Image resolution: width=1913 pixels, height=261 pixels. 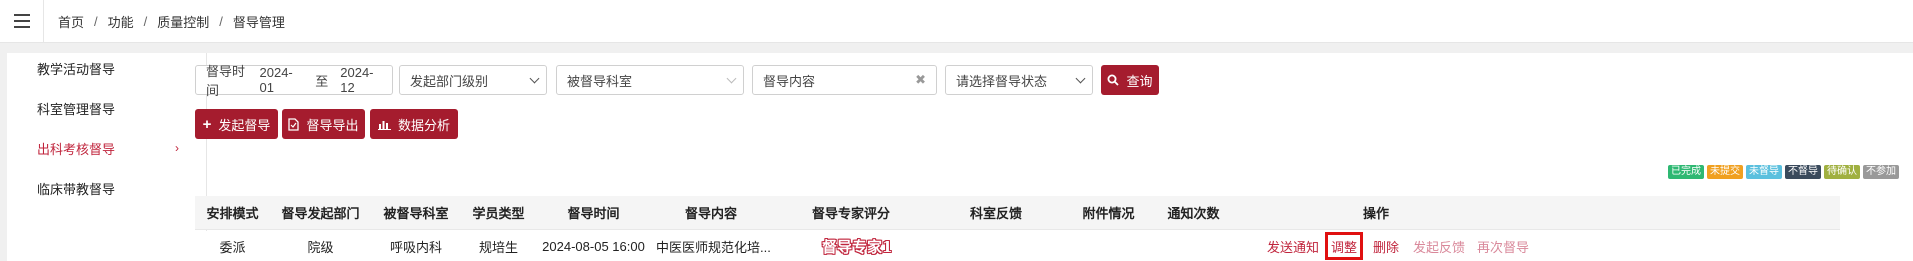 What do you see at coordinates (1881, 172) in the screenshot?
I see `legend-not-participating: 不参加` at bounding box center [1881, 172].